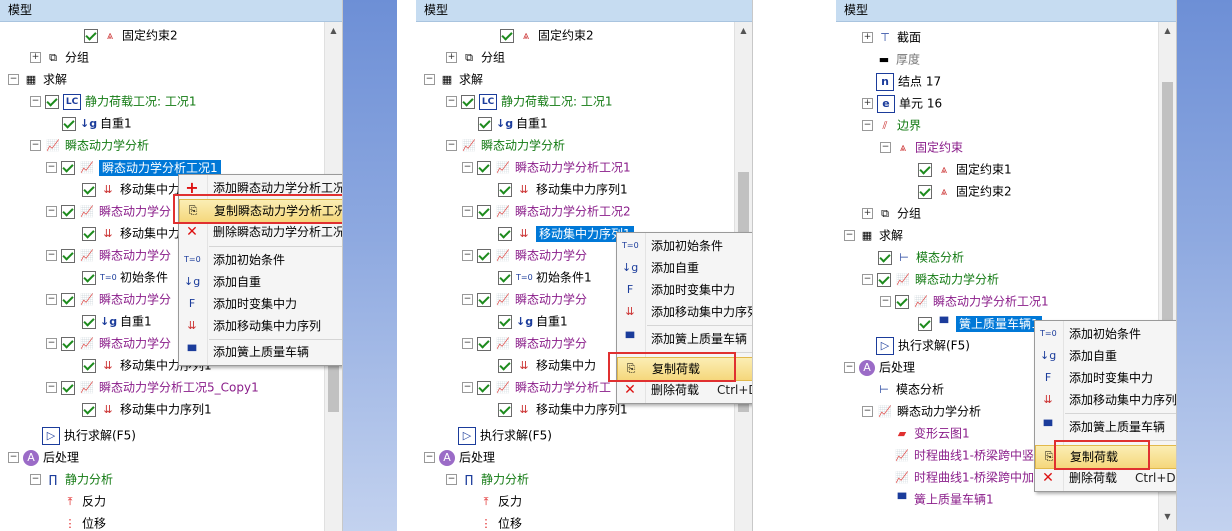  I want to click on tree-item: − 📈 瞬态动力学分析工, so click(536, 387).